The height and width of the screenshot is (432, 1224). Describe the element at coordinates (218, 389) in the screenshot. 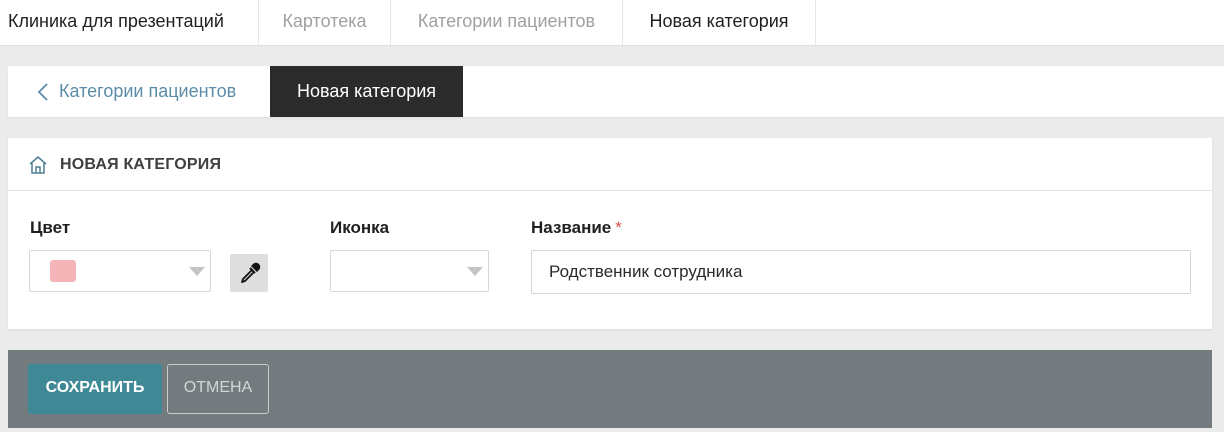

I see `cancel-button: ОТМЕНА` at that location.